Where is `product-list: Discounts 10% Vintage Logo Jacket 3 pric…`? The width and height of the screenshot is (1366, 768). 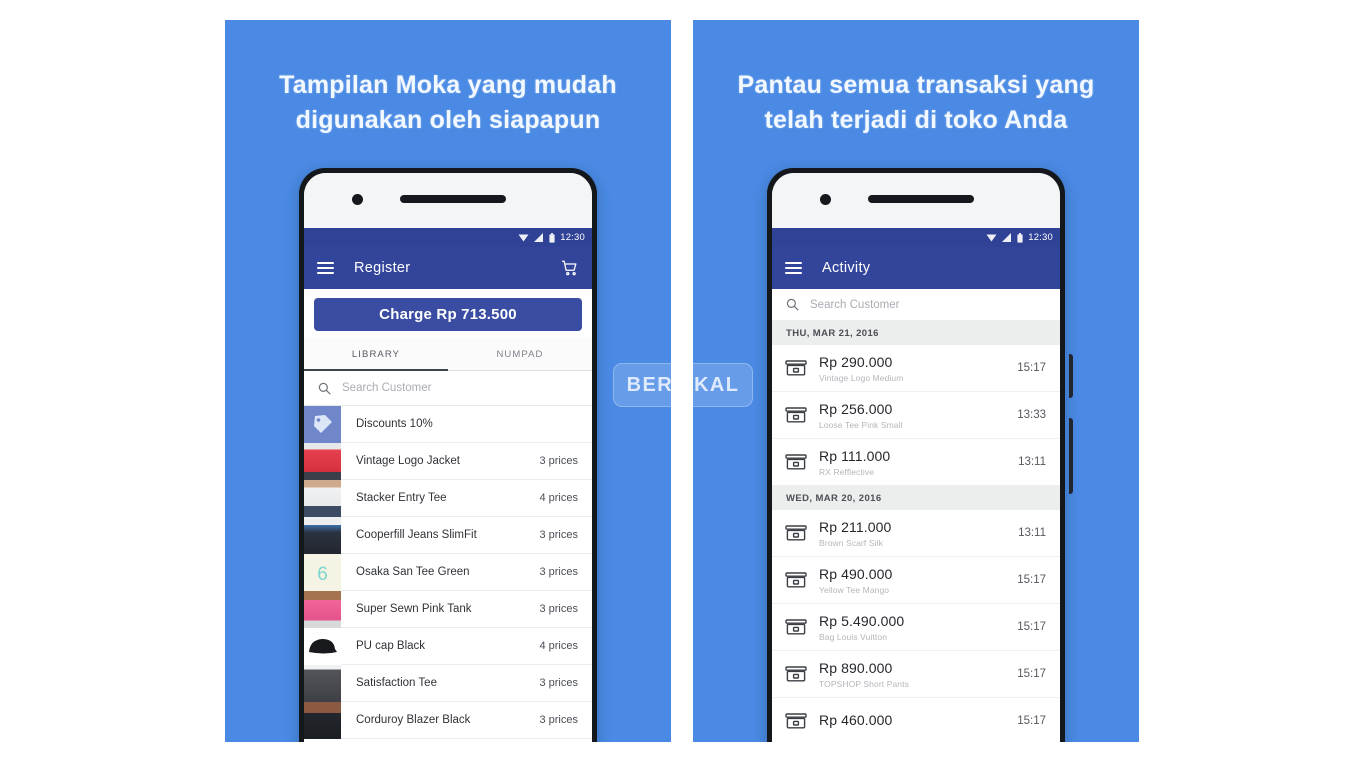
product-list: Discounts 10% Vintage Logo Jacket 3 pric… is located at coordinates (448, 572).